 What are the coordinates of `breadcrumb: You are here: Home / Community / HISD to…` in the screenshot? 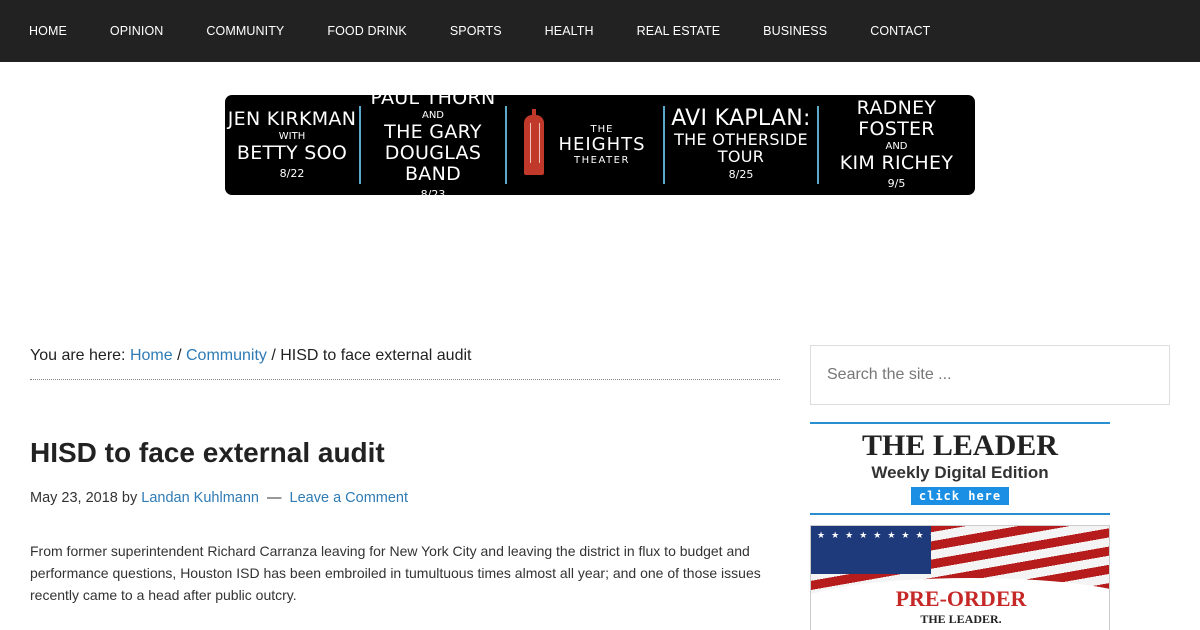 It's located at (405, 363).